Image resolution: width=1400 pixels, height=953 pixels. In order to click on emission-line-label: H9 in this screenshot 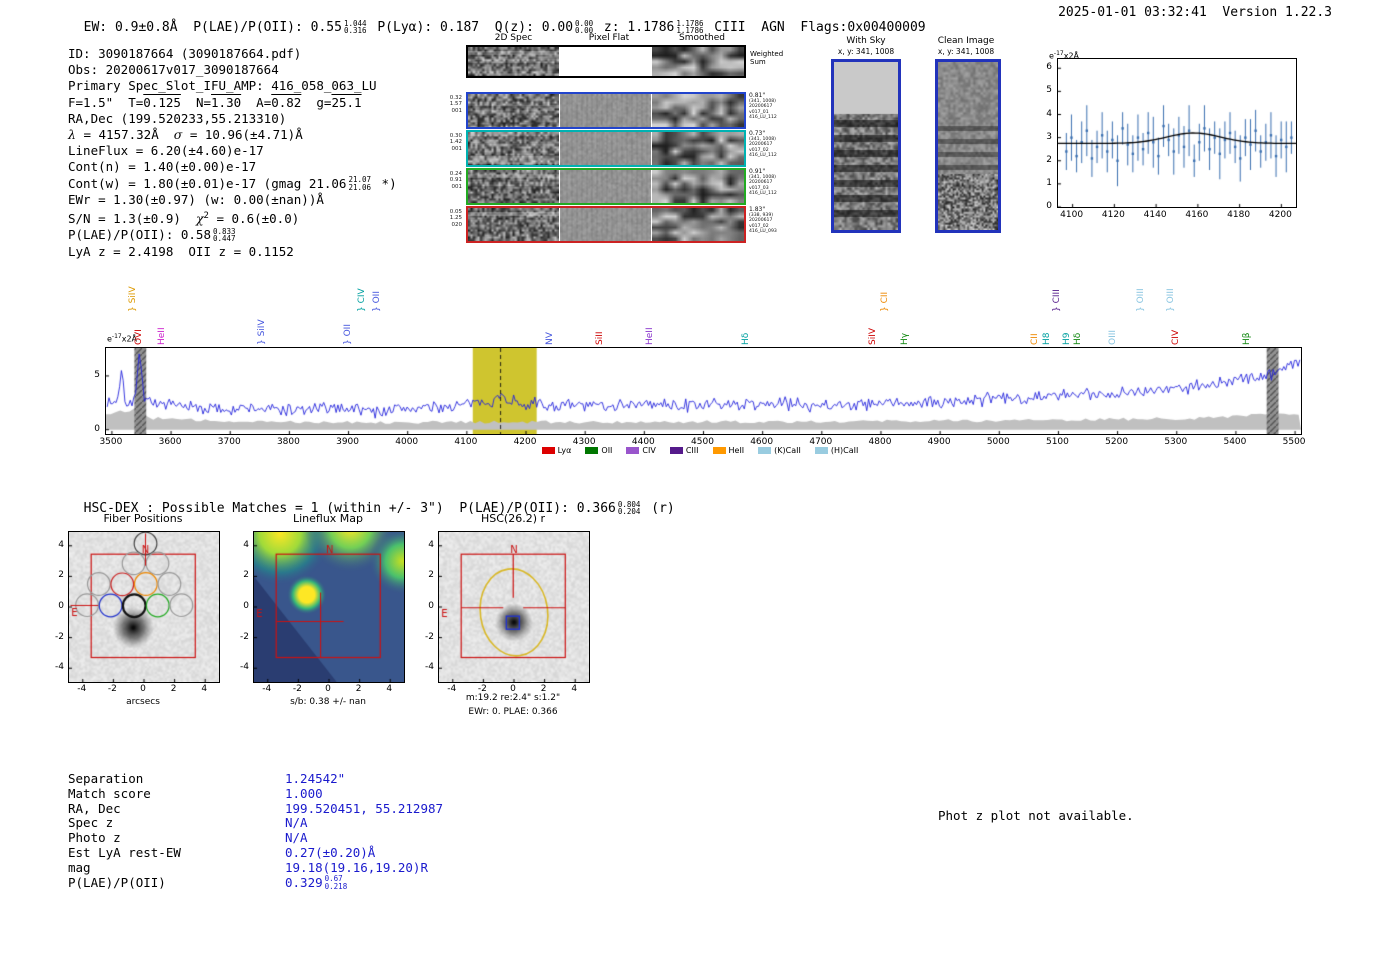, I will do `click(1066, 339)`.